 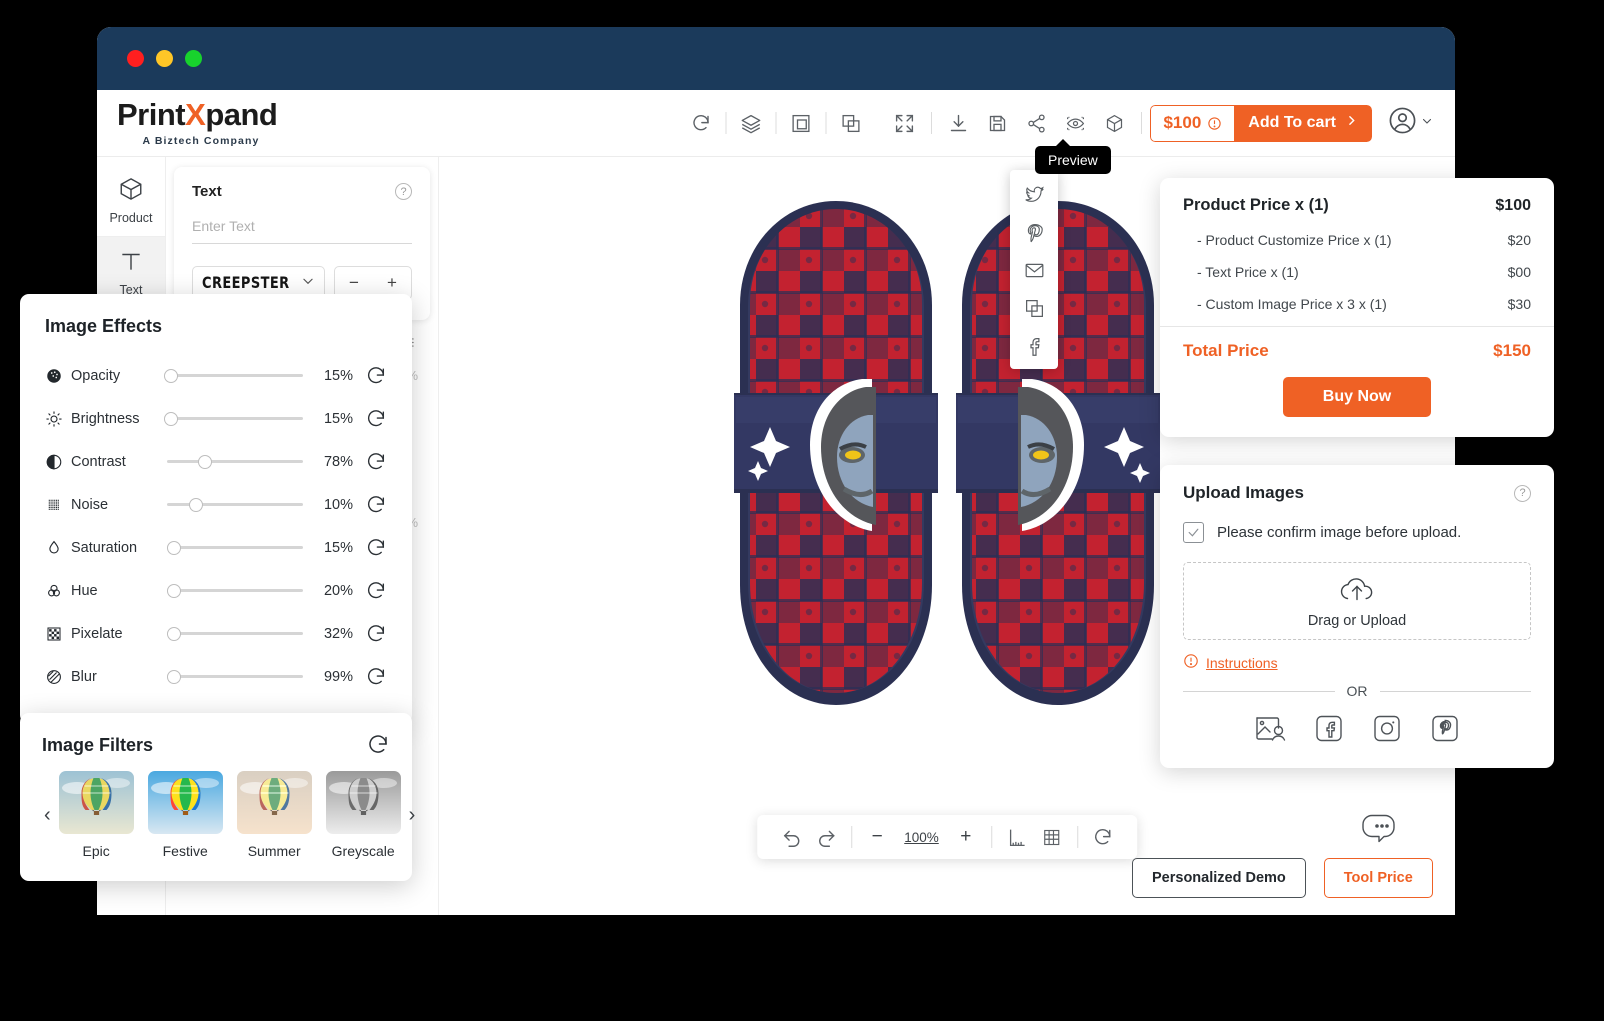 I want to click on grid-icon, so click(x=1052, y=837).